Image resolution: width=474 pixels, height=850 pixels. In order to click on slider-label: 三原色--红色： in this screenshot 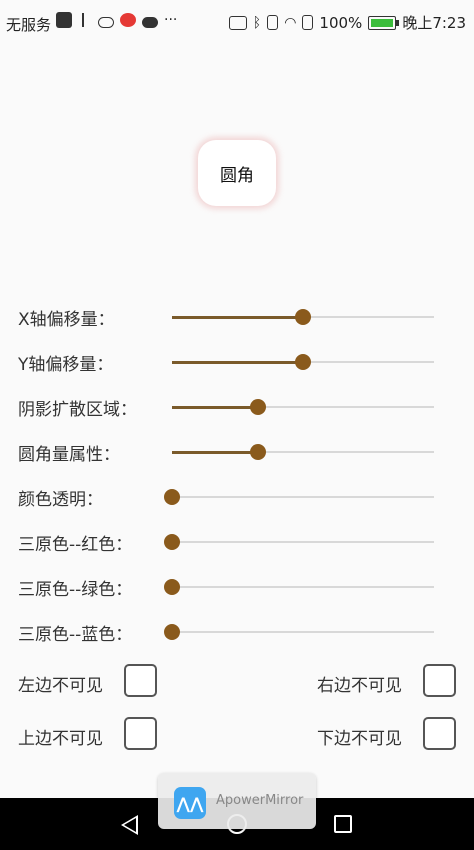, I will do `click(75, 545)`.